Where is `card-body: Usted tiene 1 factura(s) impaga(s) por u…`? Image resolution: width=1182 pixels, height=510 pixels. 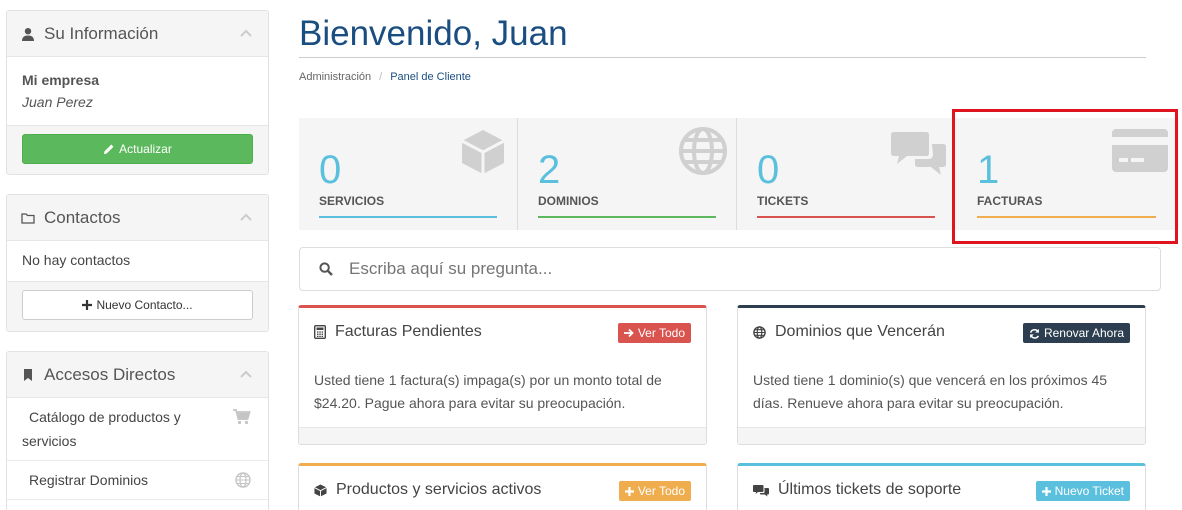 card-body: Usted tiene 1 factura(s) impaga(s) por u… is located at coordinates (488, 391).